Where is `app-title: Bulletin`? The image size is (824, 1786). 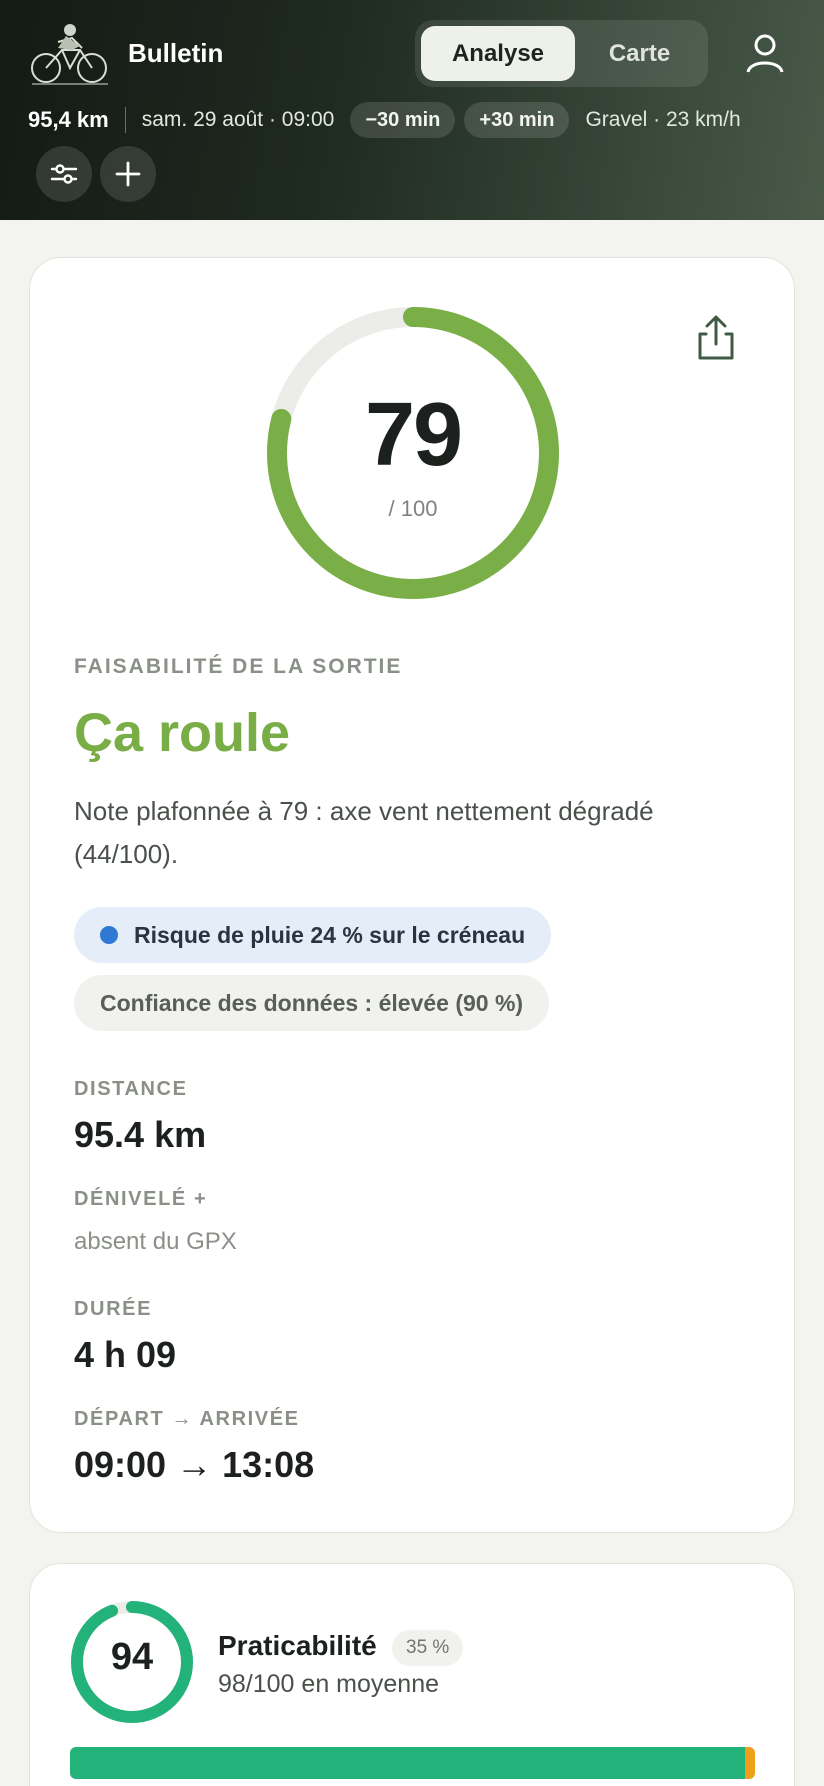 app-title: Bulletin is located at coordinates (176, 53).